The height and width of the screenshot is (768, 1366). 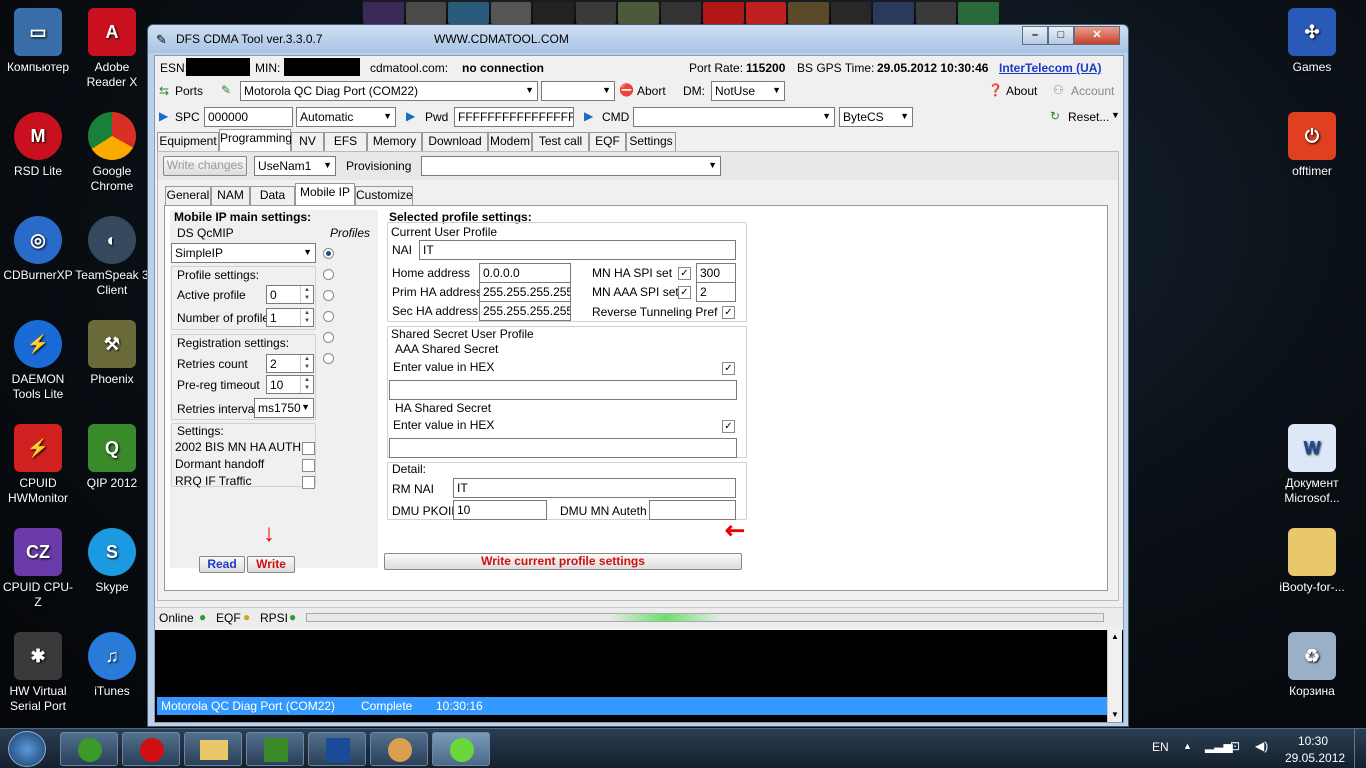 I want to click on dormant-handoff-checkbox, so click(x=308, y=465).